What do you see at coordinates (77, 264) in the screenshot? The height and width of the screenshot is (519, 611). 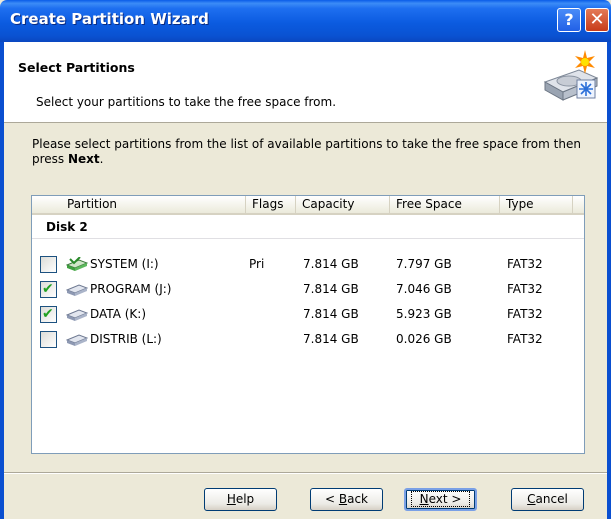 I see `system-disk-icon` at bounding box center [77, 264].